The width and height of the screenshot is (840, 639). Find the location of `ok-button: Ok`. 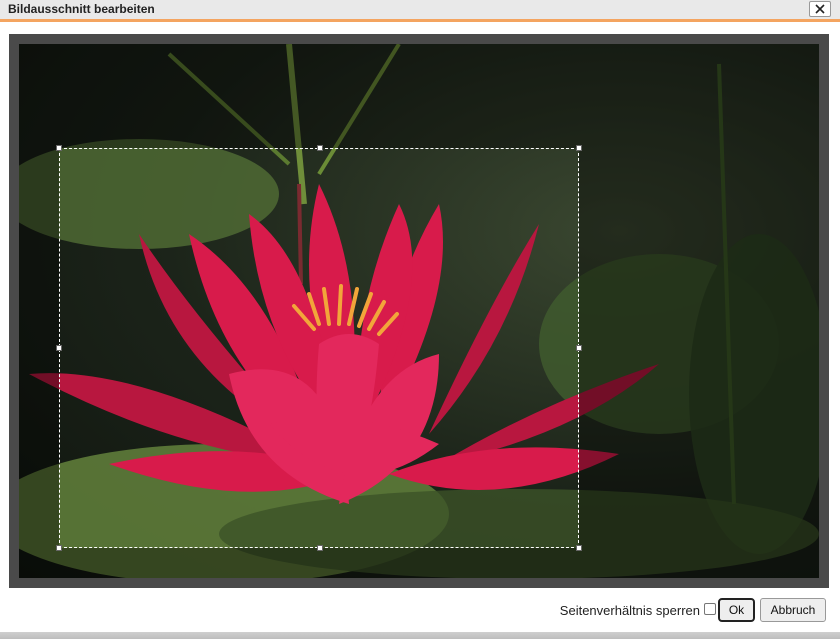

ok-button: Ok is located at coordinates (736, 610).